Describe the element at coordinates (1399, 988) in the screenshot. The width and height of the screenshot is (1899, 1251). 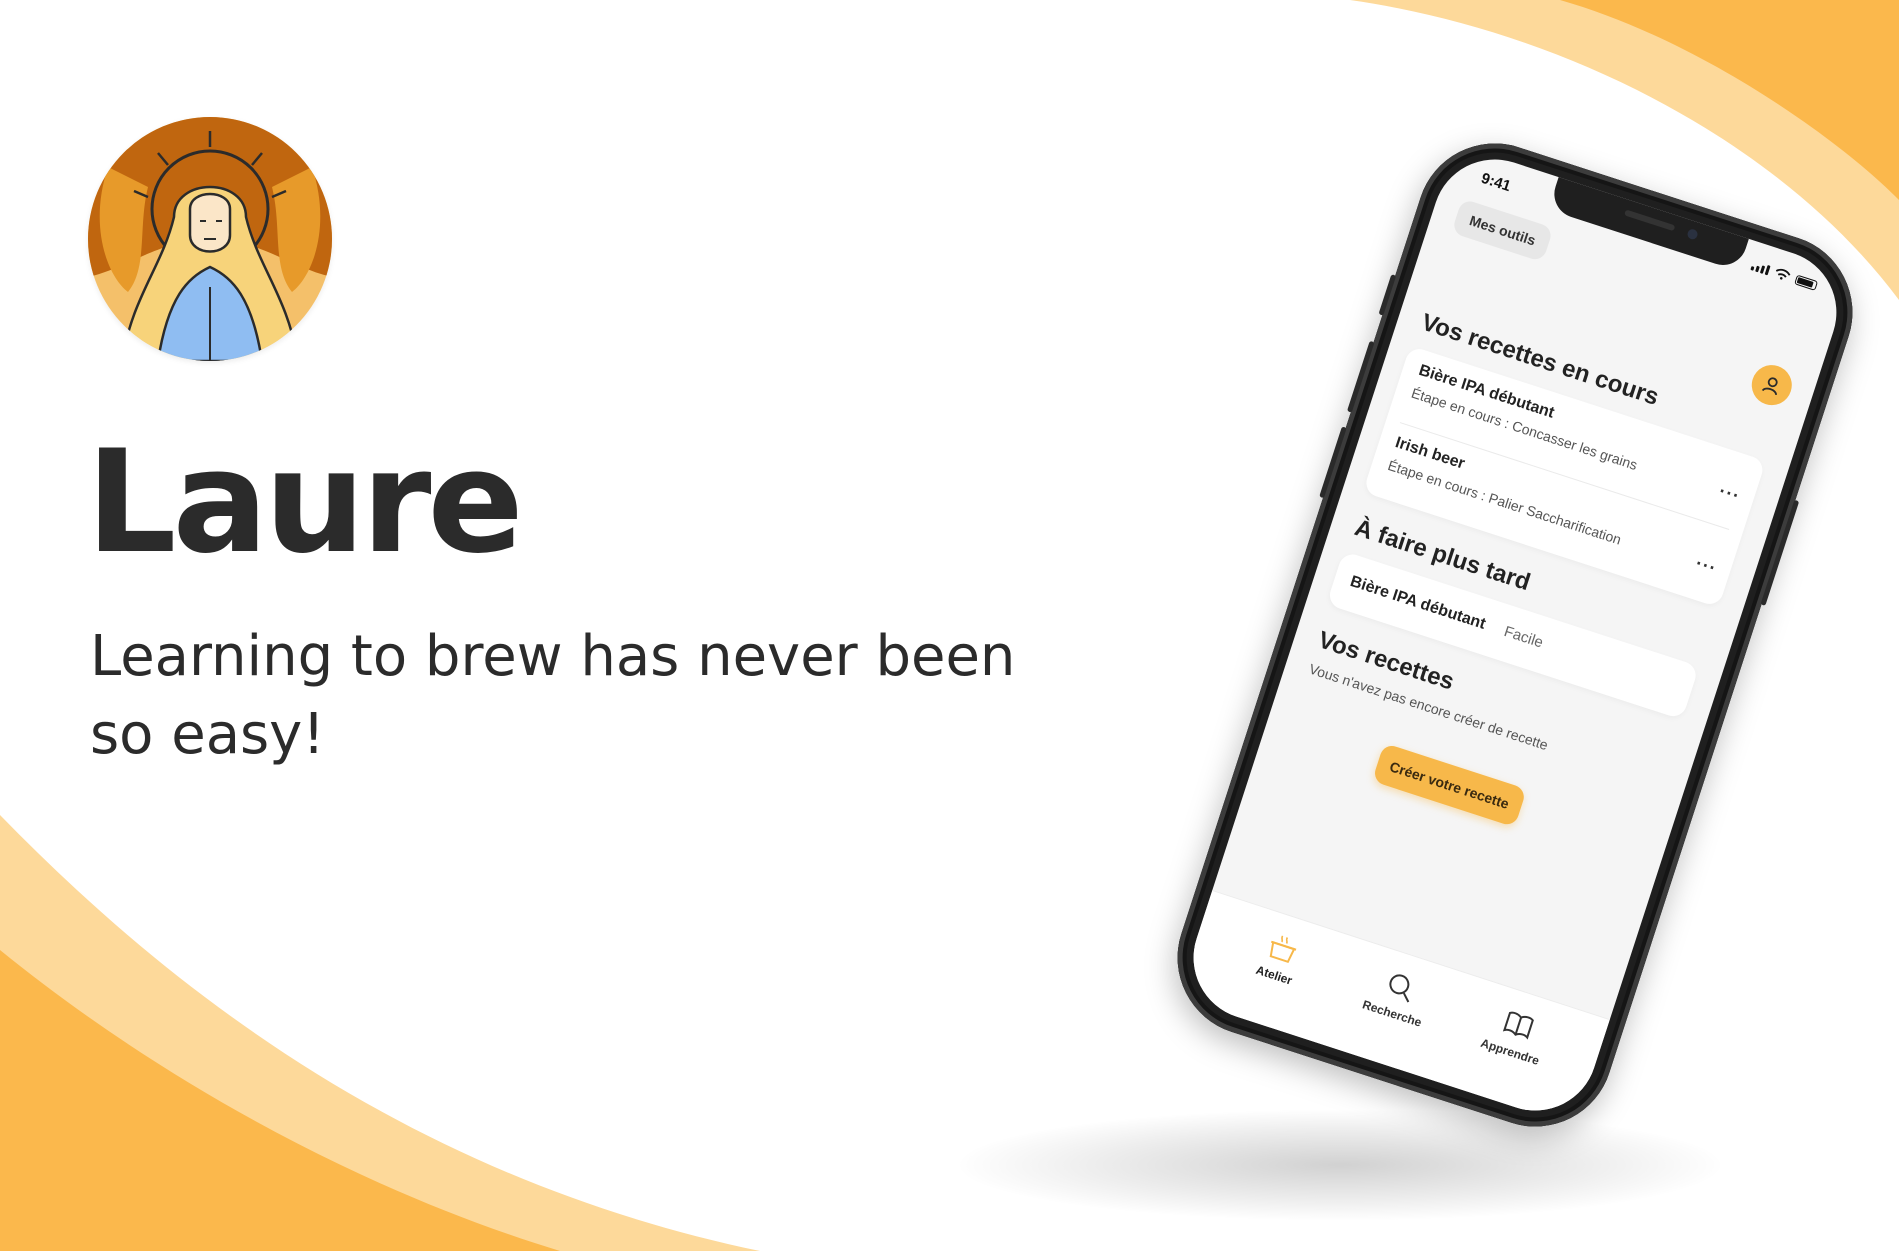
I see `search-icon` at that location.